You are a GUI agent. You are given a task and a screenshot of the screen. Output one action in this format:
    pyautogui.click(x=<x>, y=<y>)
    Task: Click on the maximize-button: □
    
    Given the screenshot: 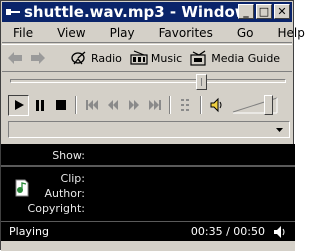 What is the action you would take?
    pyautogui.click(x=264, y=11)
    